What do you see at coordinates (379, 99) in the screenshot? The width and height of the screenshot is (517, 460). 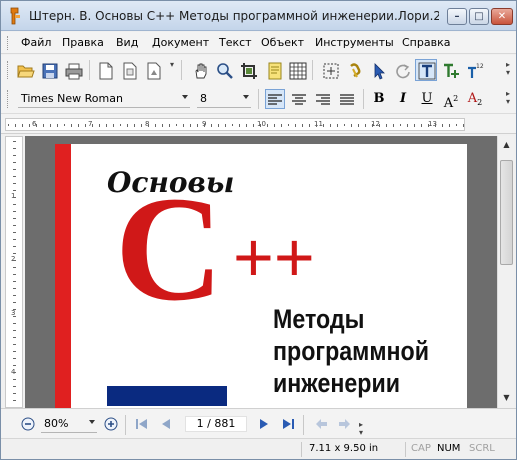 I see `bold-button: B` at bounding box center [379, 99].